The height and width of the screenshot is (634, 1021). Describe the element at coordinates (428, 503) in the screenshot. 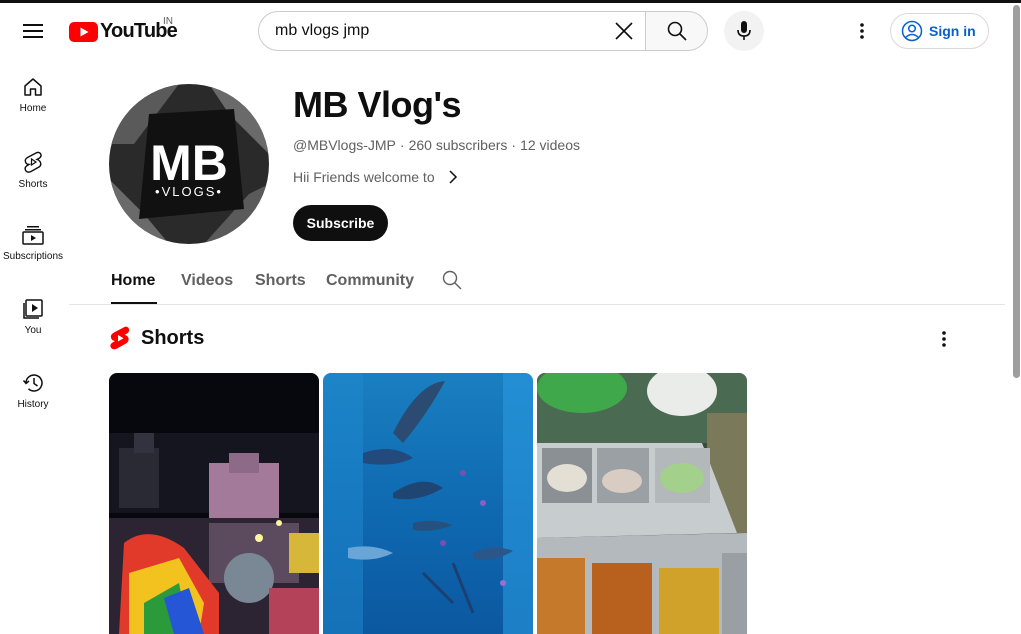

I see `short-thumbnail-aquarium` at that location.